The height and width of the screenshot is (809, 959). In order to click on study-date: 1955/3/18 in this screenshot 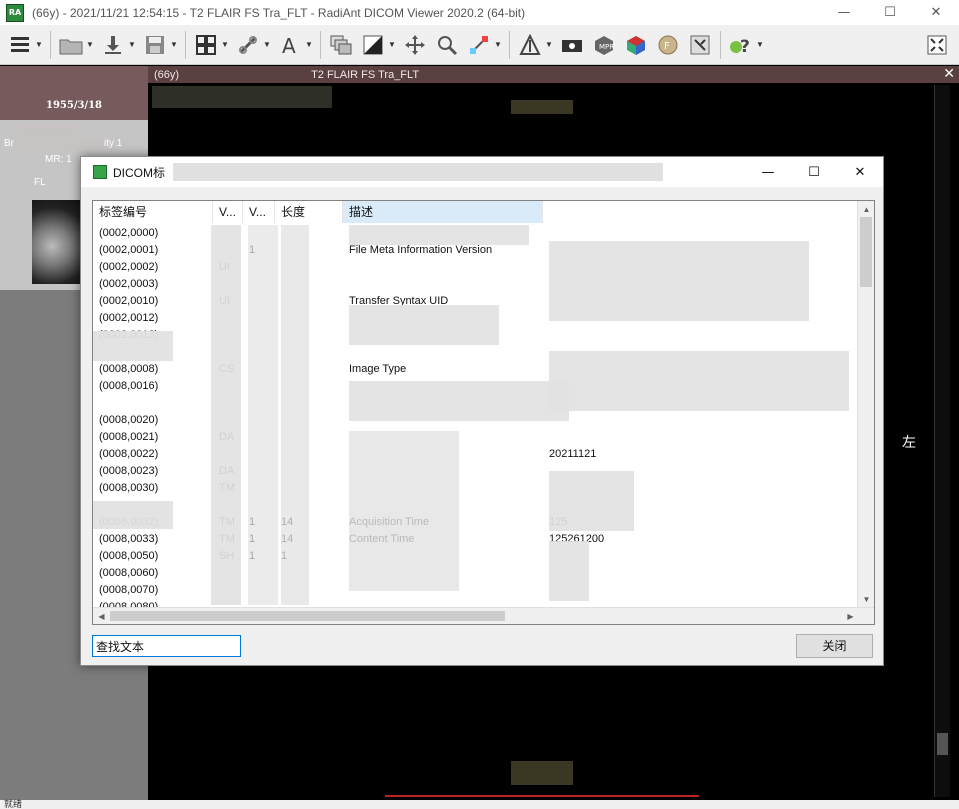, I will do `click(73, 105)`.